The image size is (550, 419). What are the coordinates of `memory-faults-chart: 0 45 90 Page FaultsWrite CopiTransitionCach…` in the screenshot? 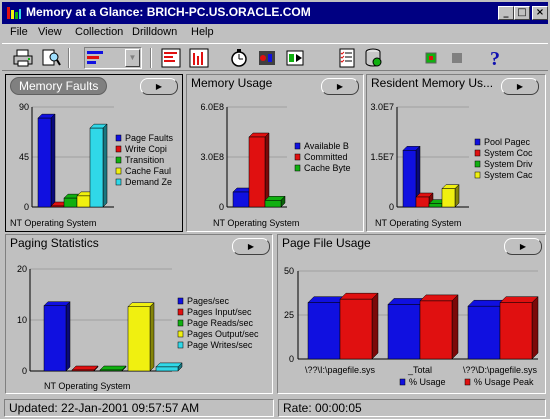 It's located at (92, 165).